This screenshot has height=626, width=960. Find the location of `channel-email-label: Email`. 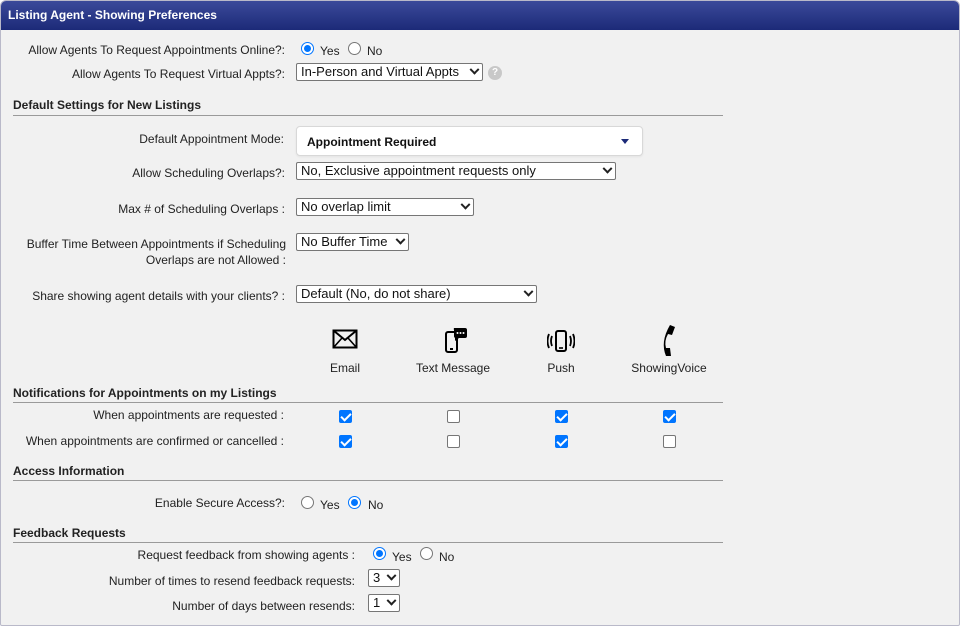

channel-email-label: Email is located at coordinates (344, 368).